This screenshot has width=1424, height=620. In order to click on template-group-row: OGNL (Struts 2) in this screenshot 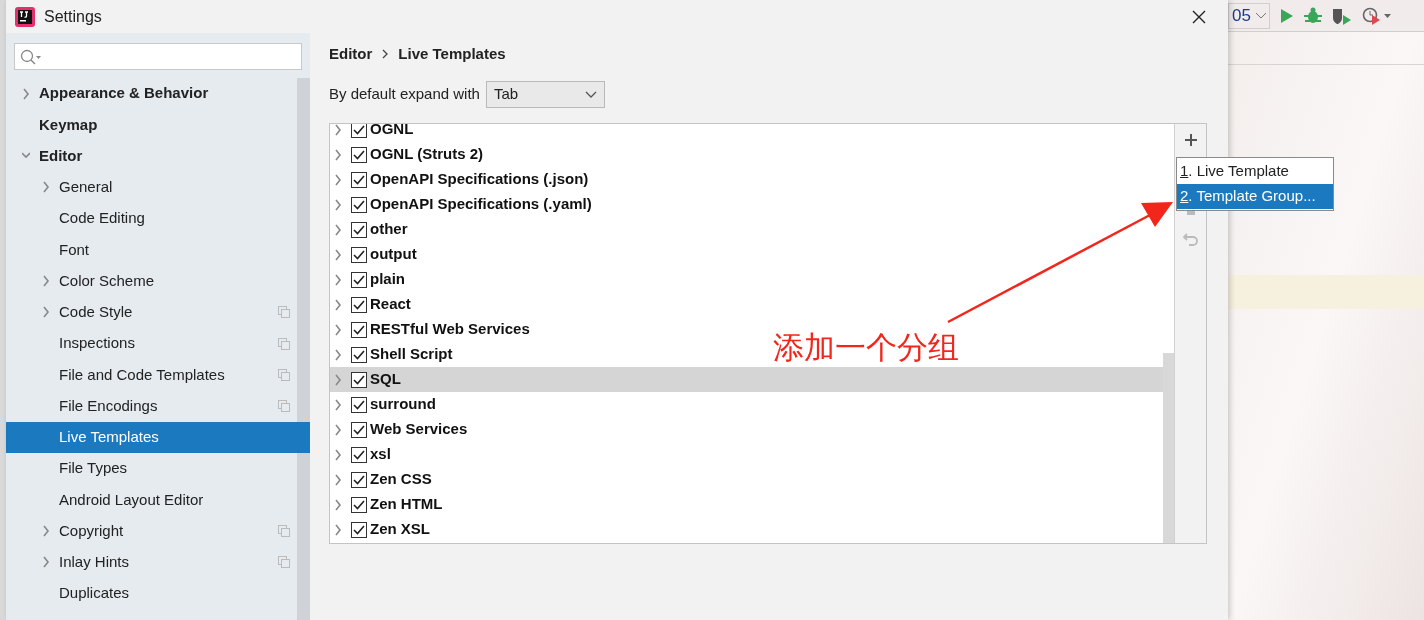, I will do `click(409, 154)`.